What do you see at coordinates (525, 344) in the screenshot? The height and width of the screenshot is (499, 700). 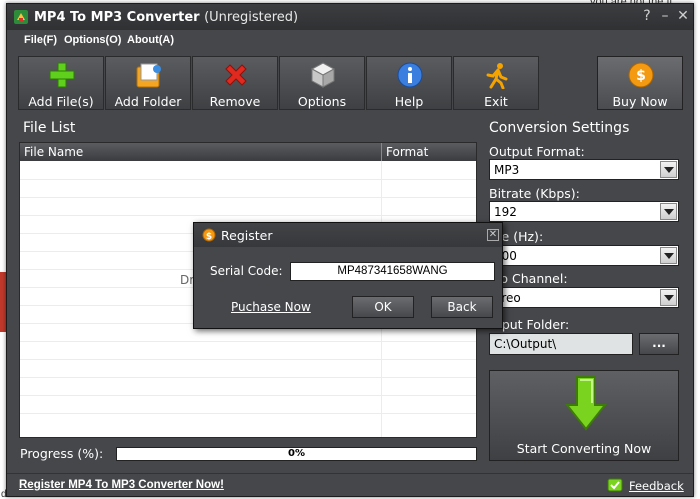 I see `output-folder-value: C:\Output\` at bounding box center [525, 344].